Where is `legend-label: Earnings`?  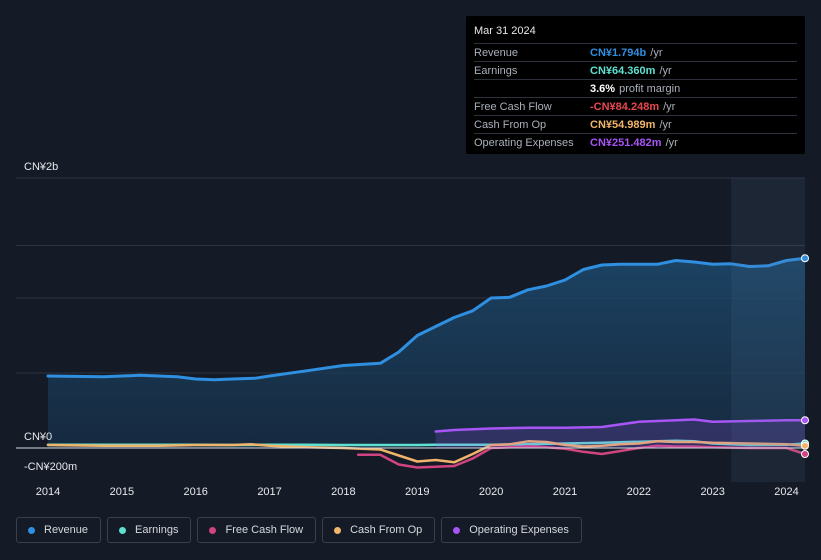
legend-label: Earnings is located at coordinates (157, 530).